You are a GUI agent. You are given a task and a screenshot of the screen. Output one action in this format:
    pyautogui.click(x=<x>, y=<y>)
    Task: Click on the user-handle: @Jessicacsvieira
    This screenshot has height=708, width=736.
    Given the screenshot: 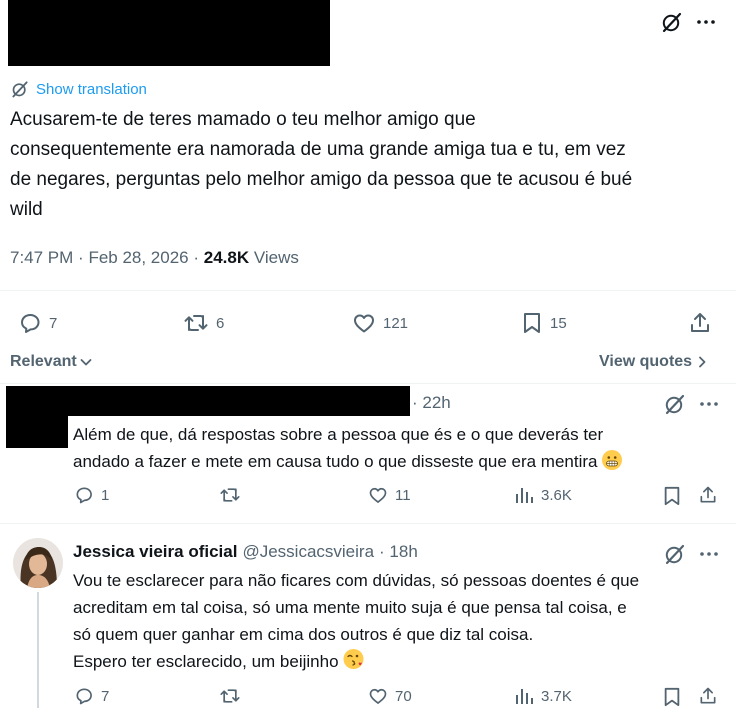 What is the action you would take?
    pyautogui.click(x=308, y=552)
    